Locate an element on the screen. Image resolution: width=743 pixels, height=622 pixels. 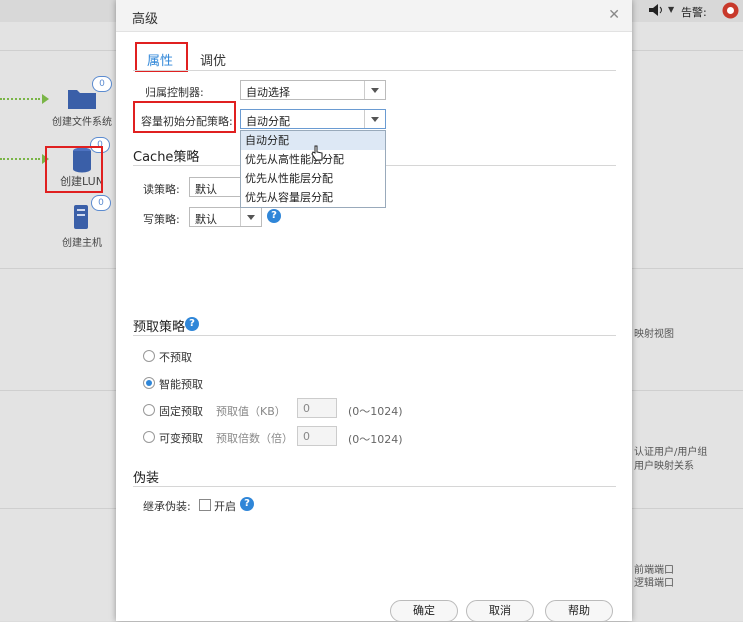
dropdown-option: 优先从容量层分配 is located at coordinates (313, 197).